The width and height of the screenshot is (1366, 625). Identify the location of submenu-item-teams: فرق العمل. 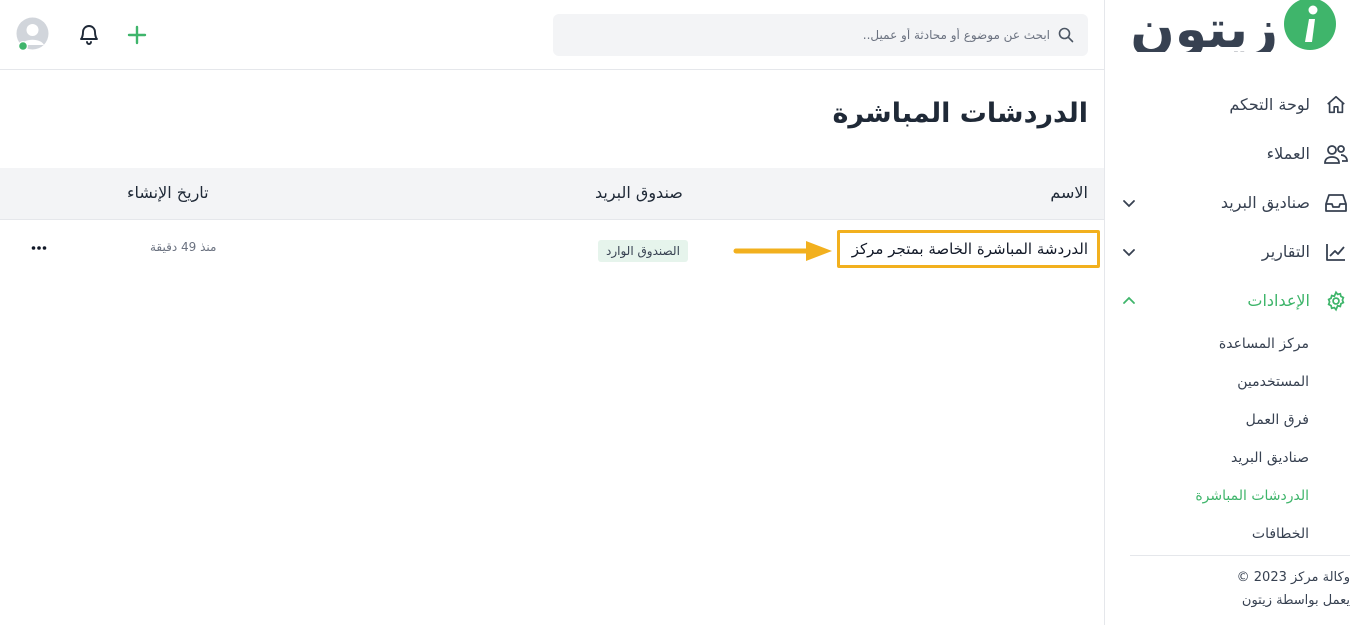
(1206, 420).